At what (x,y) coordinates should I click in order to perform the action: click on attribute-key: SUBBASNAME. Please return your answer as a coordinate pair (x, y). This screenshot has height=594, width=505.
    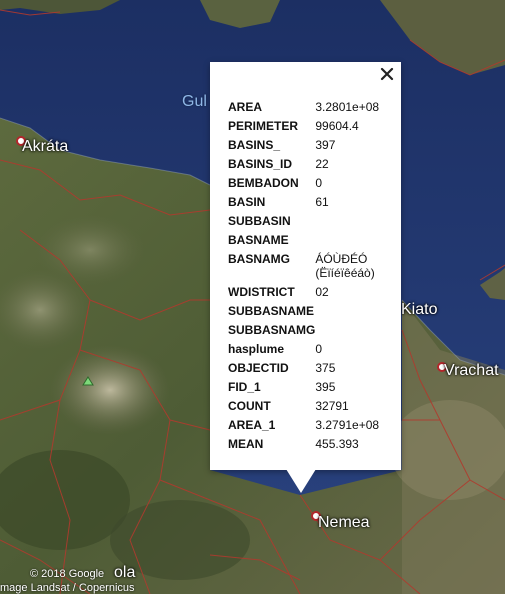
    Looking at the image, I should click on (271, 311).